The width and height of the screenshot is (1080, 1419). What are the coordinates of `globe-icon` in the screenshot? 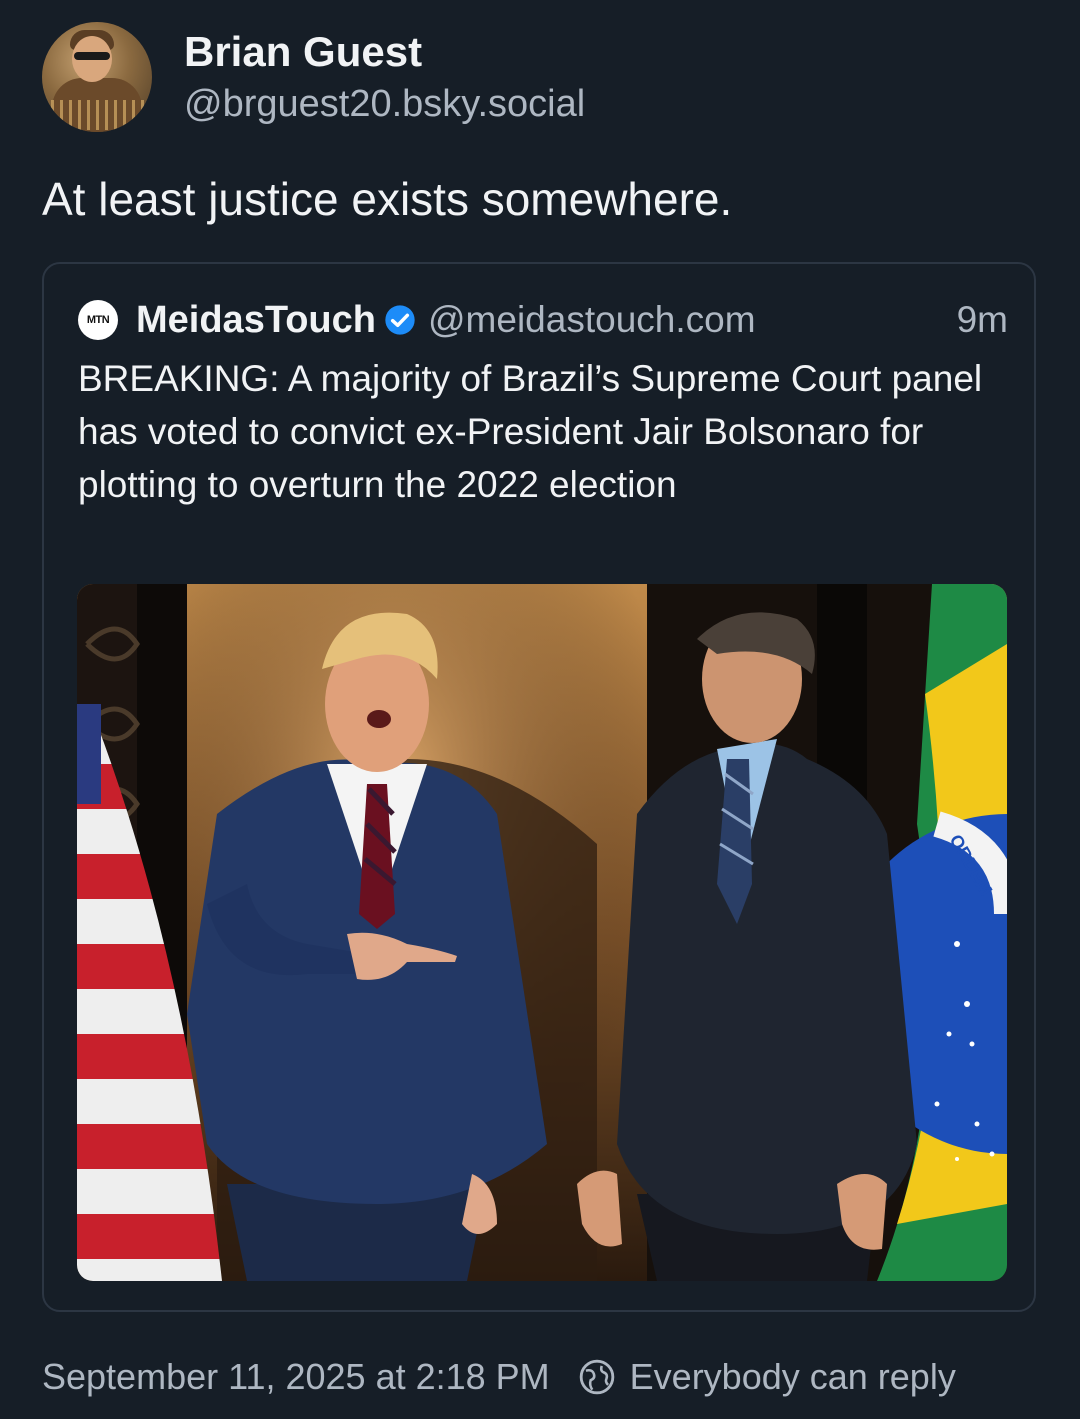 It's located at (596, 1377).